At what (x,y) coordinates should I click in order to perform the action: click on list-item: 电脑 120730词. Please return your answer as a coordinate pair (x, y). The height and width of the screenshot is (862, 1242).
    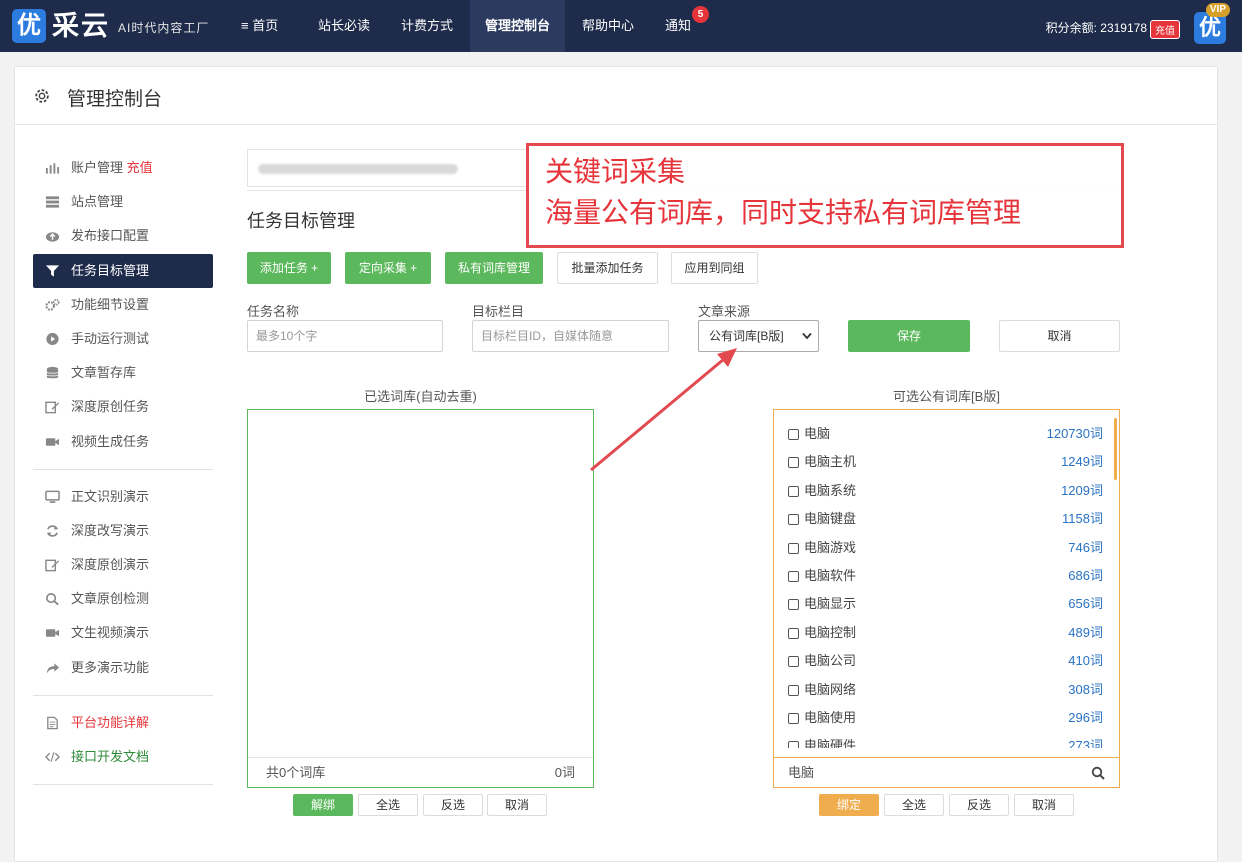
    Looking at the image, I should click on (946, 434).